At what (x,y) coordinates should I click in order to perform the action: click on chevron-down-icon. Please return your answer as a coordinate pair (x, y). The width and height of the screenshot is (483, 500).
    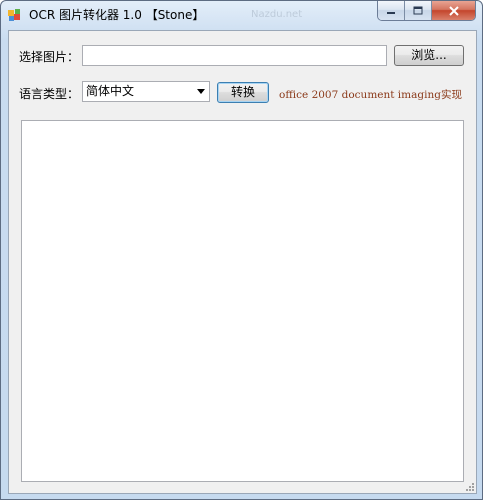
    Looking at the image, I should click on (201, 91).